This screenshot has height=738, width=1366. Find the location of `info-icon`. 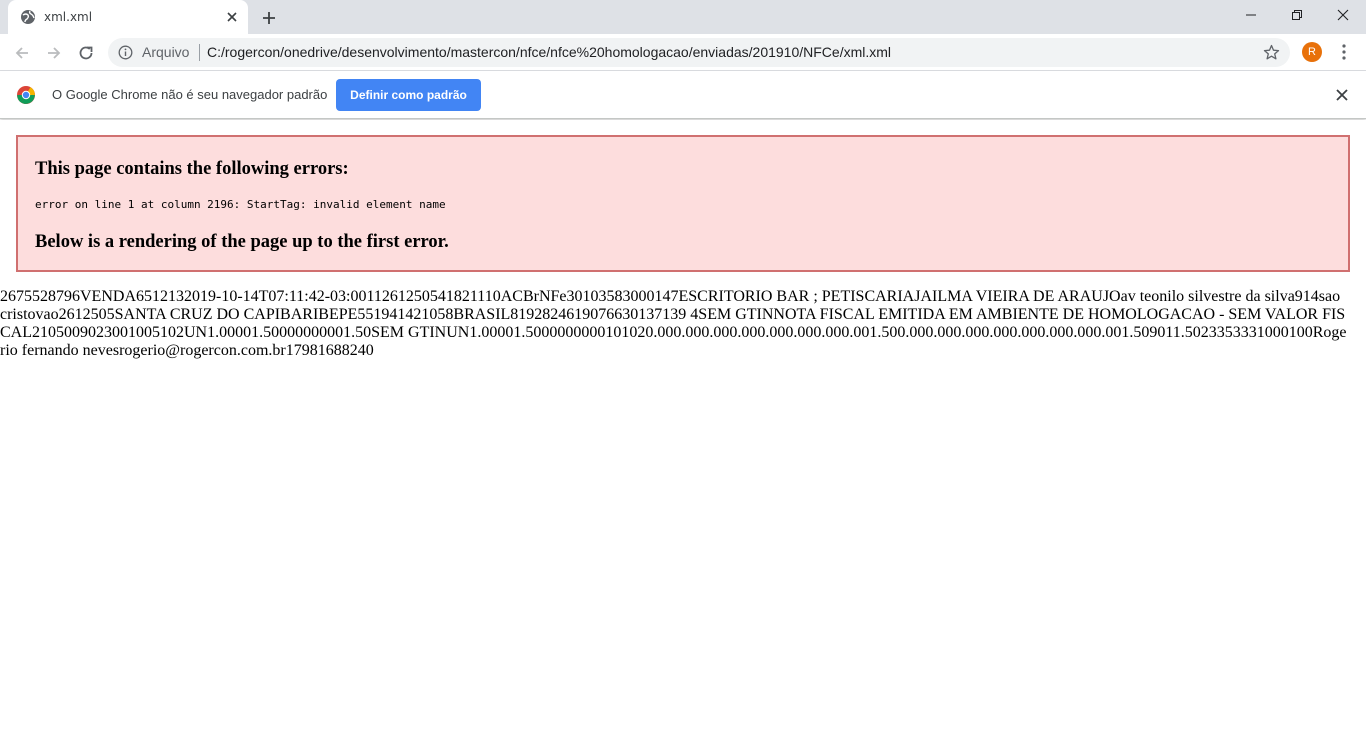

info-icon is located at coordinates (125, 52).